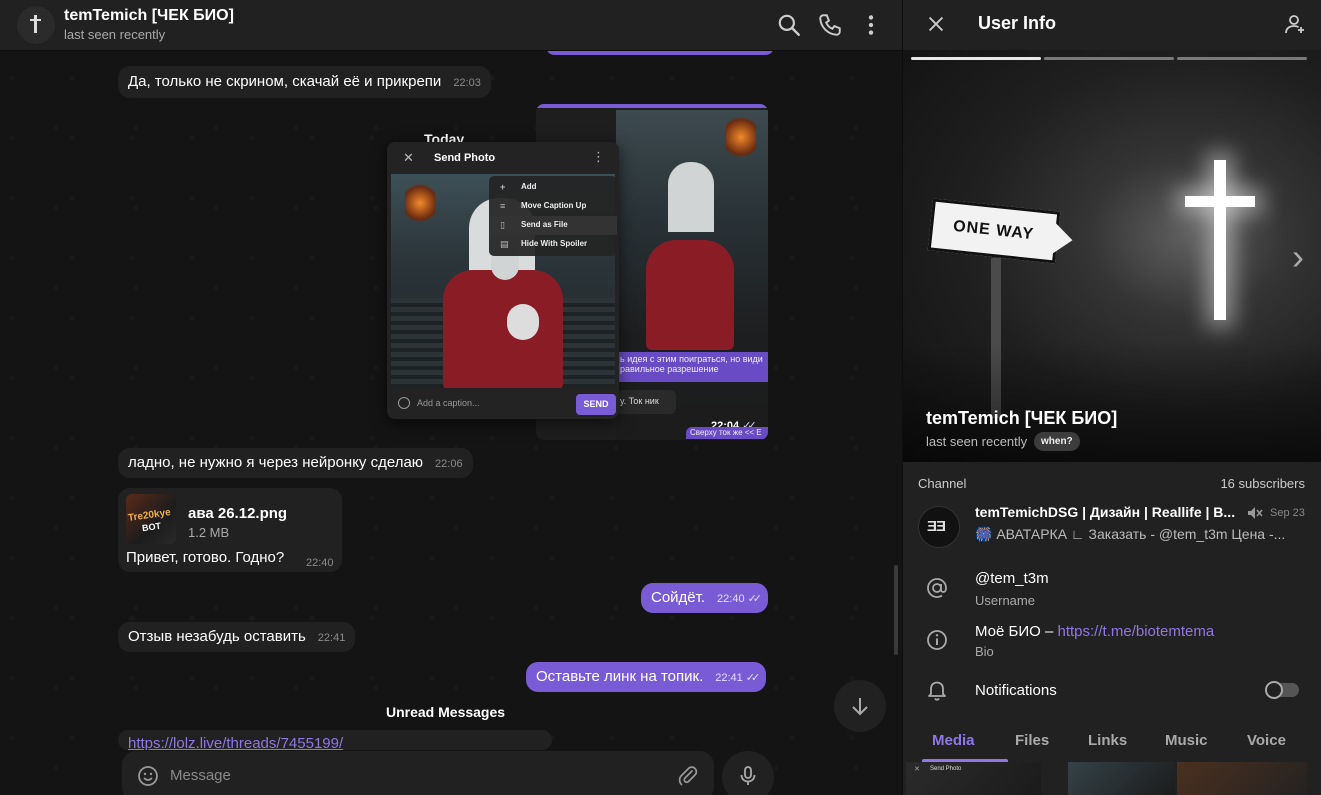 Image resolution: width=1321 pixels, height=795 pixels. What do you see at coordinates (688, 776) in the screenshot?
I see `attach-icon` at bounding box center [688, 776].